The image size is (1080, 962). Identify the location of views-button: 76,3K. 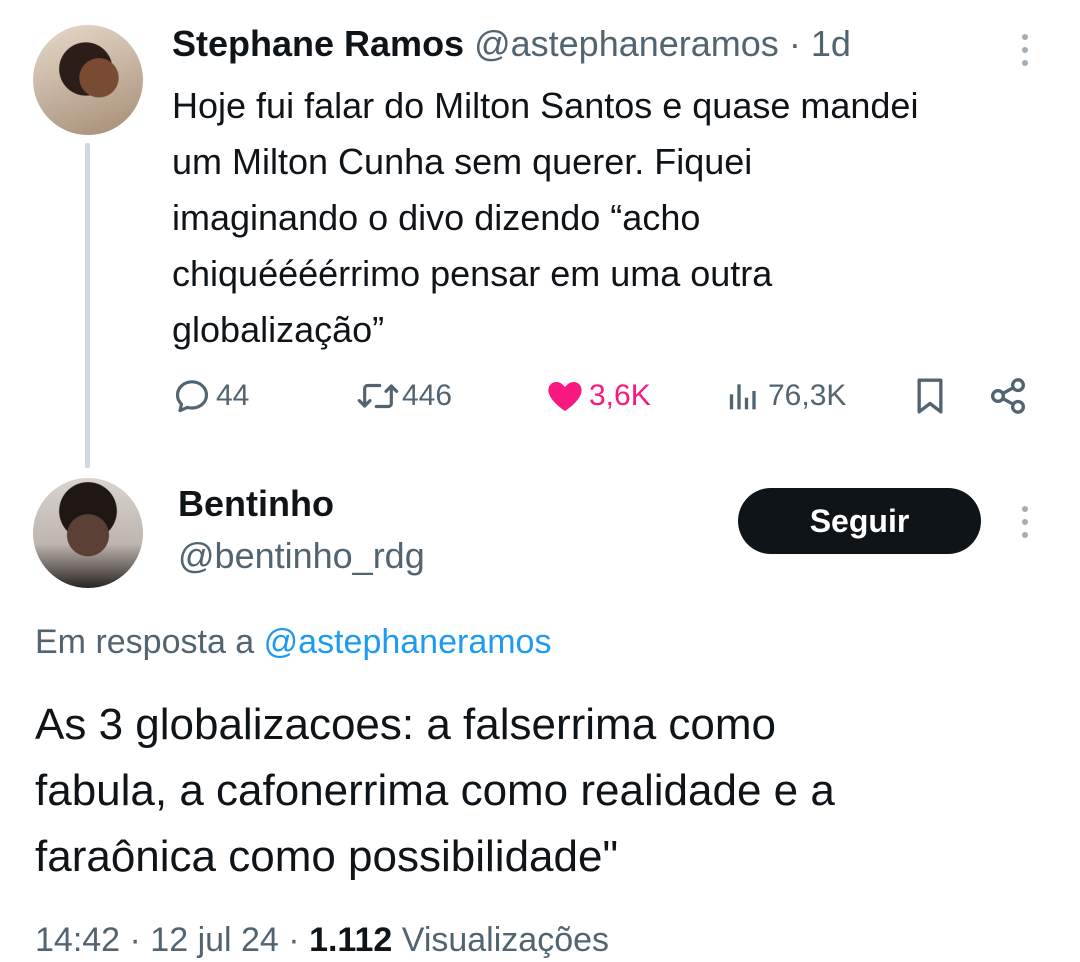
(785, 396).